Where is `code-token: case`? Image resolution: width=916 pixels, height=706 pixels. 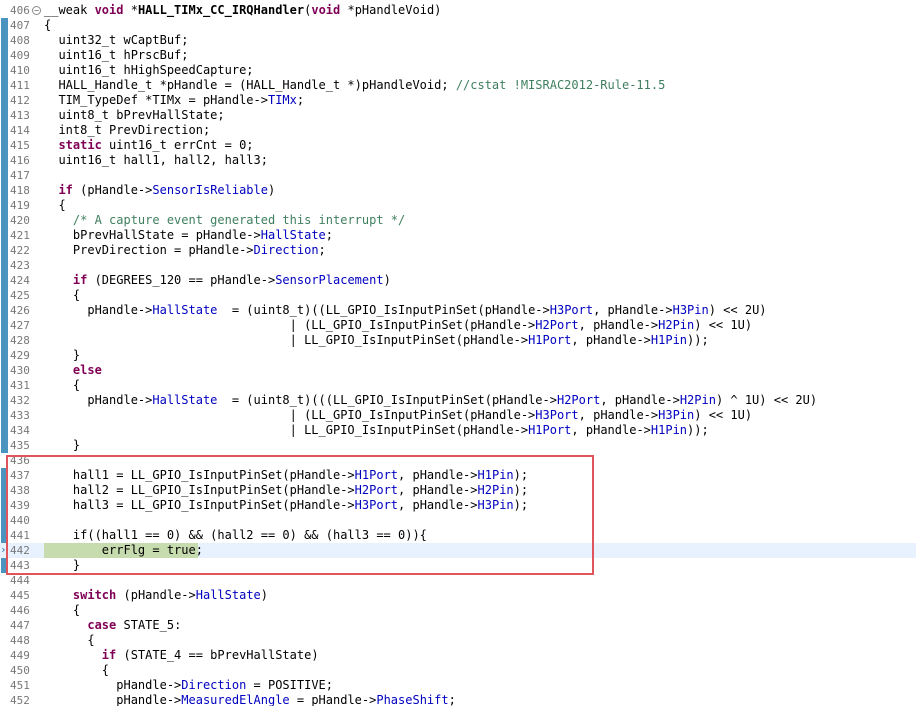 code-token: case is located at coordinates (102, 625).